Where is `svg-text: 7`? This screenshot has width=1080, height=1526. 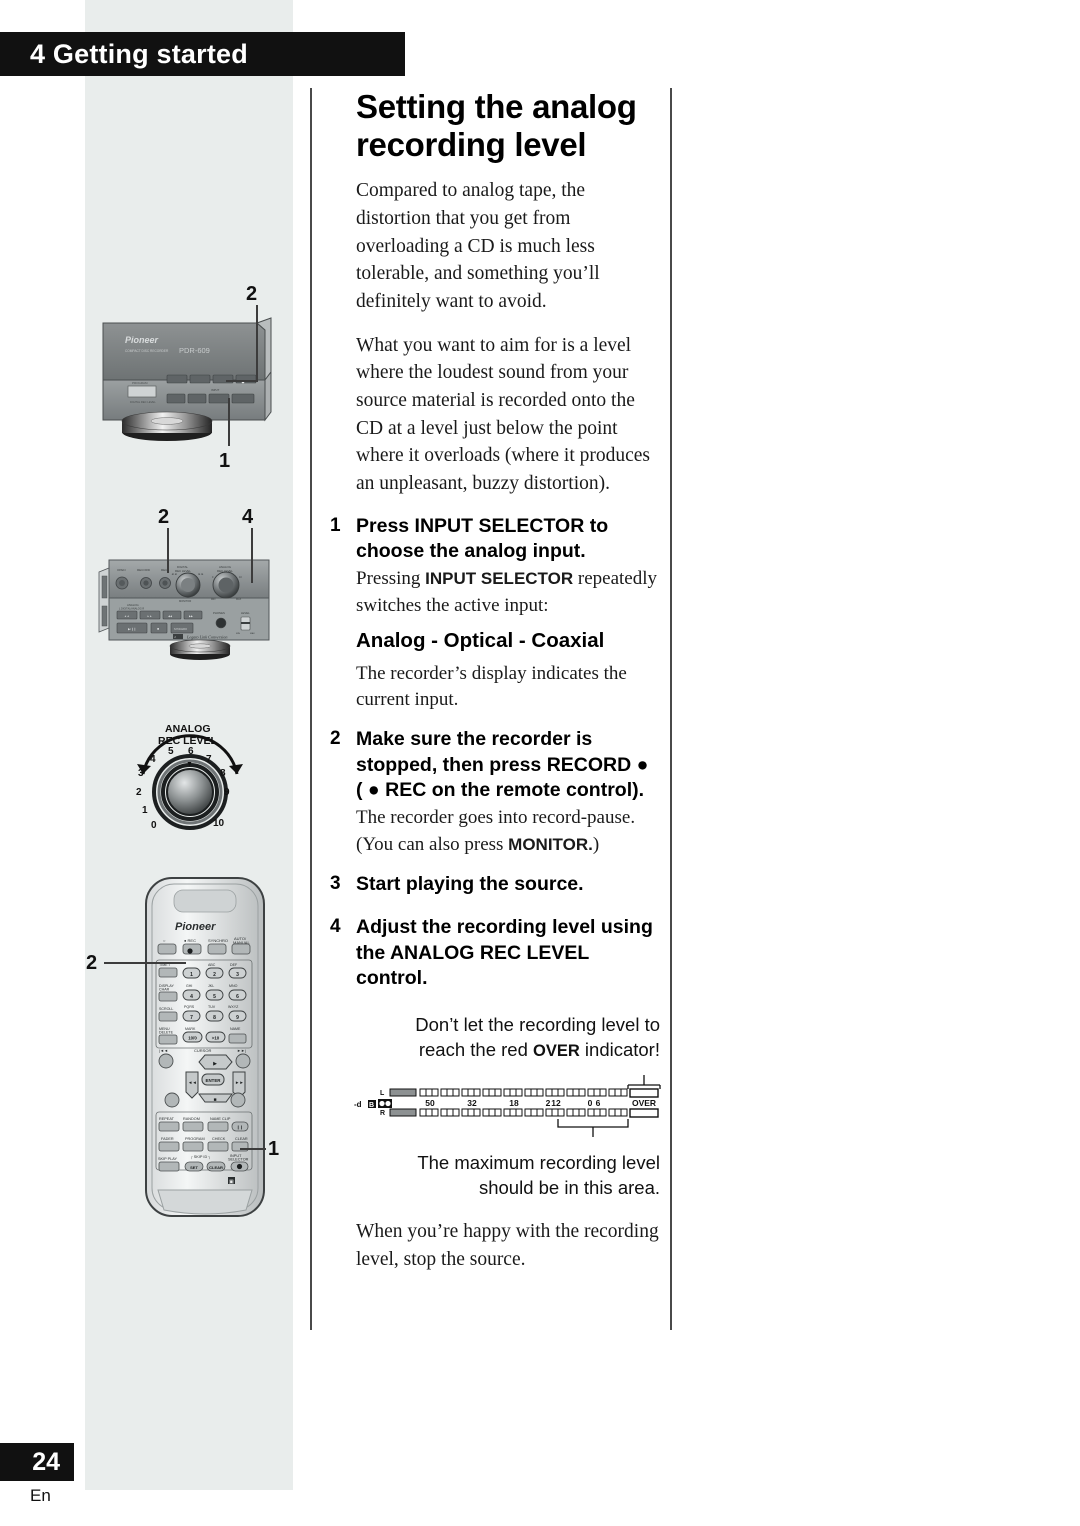 svg-text: 7 is located at coordinates (209, 759).